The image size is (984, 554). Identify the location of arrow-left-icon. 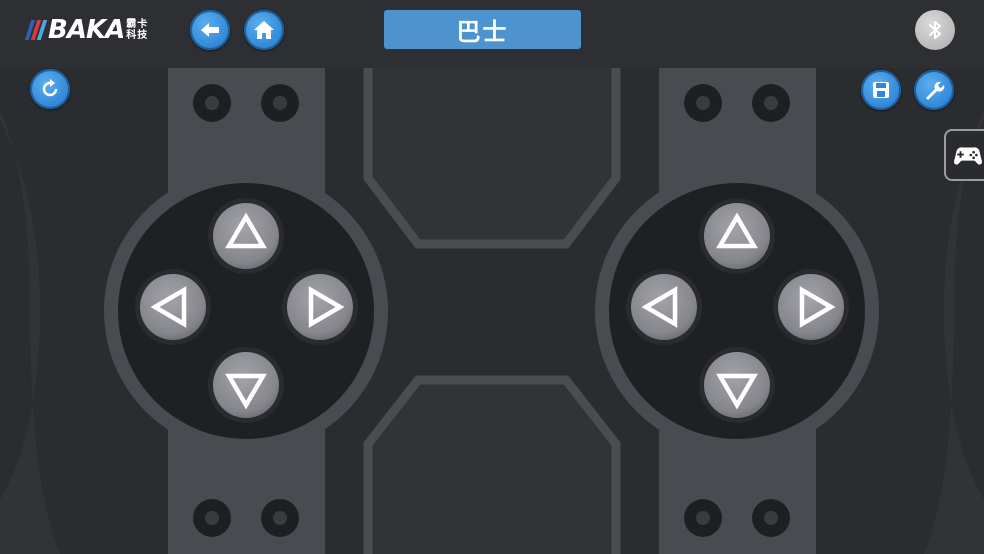
(210, 30).